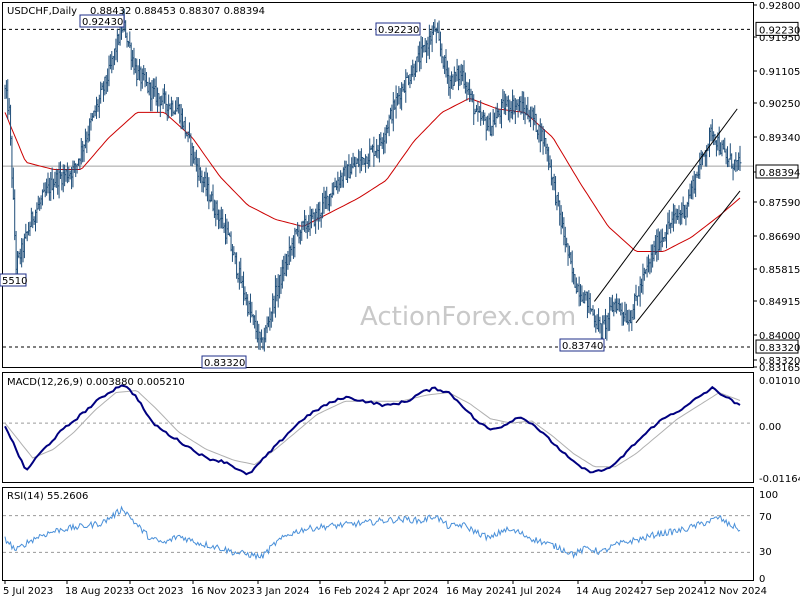  Describe the element at coordinates (372, 533) in the screenshot. I see `rsi-line` at that location.